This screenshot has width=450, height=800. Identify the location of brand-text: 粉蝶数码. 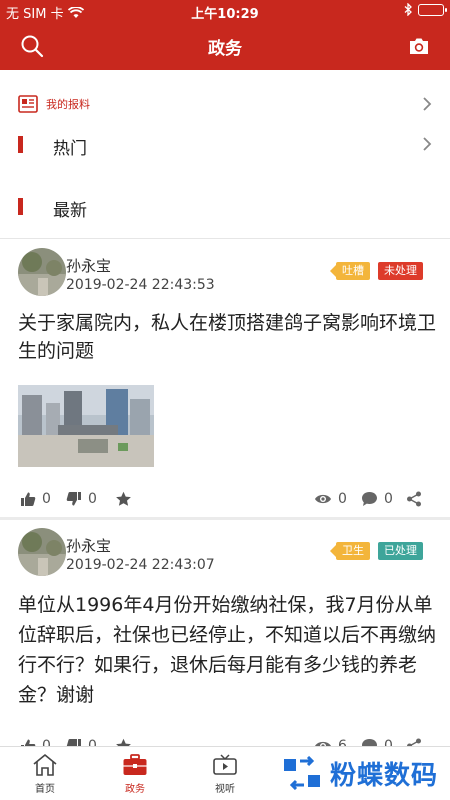
(383, 775).